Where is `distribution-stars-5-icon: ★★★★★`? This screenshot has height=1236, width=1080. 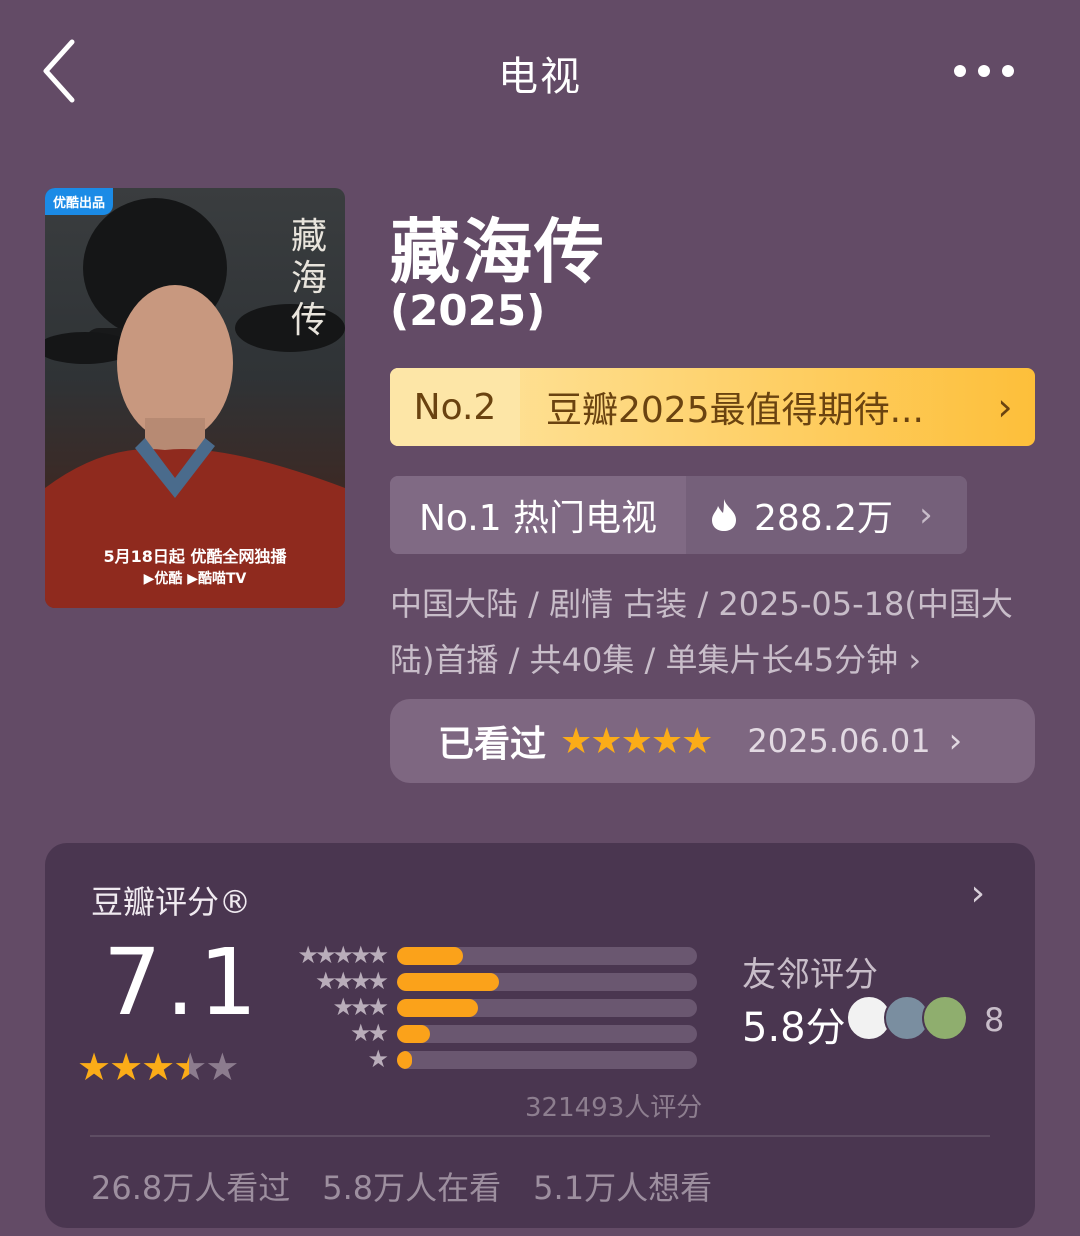 distribution-stars-5-icon: ★★★★★ is located at coordinates (343, 955).